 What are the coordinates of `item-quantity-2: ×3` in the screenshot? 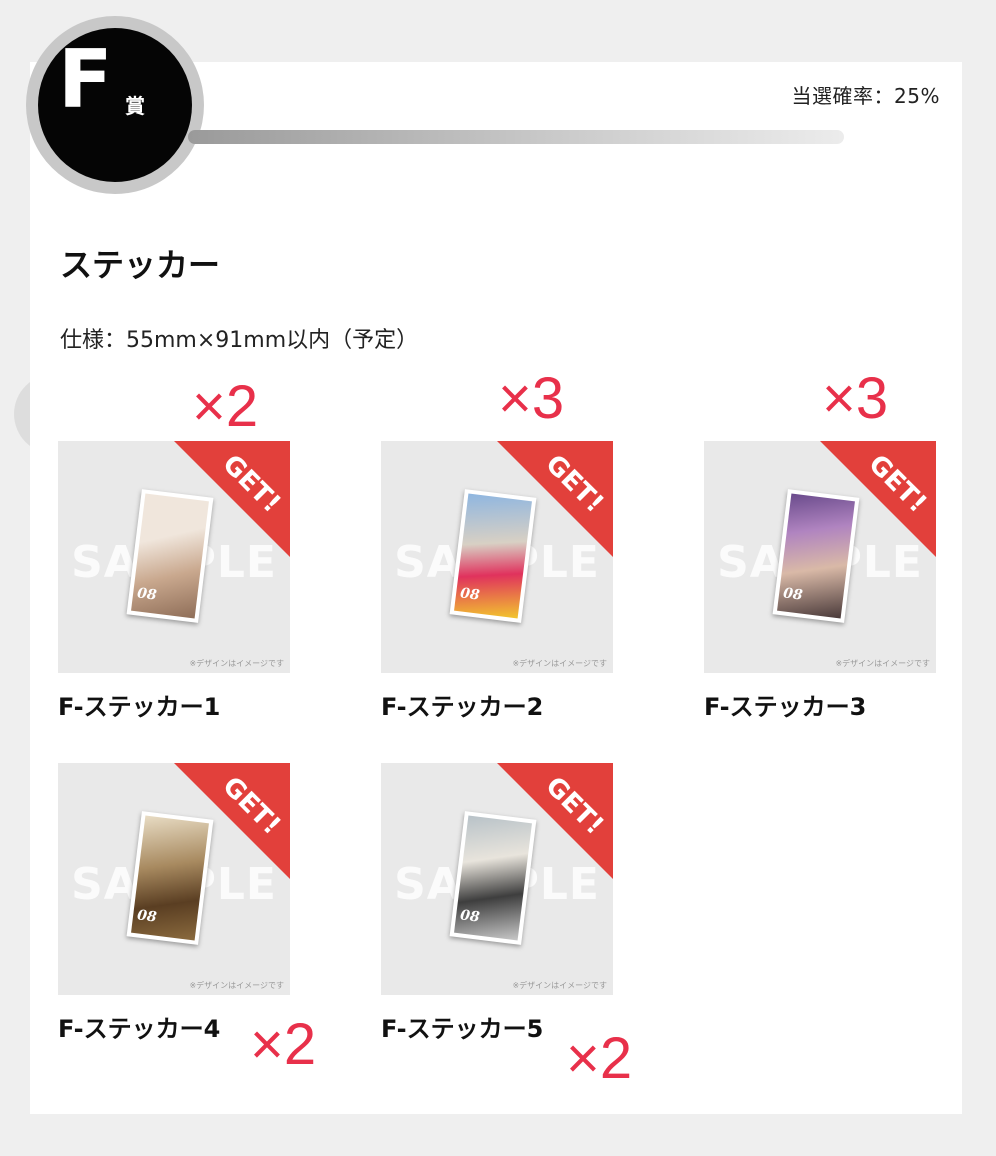 It's located at (531, 398).